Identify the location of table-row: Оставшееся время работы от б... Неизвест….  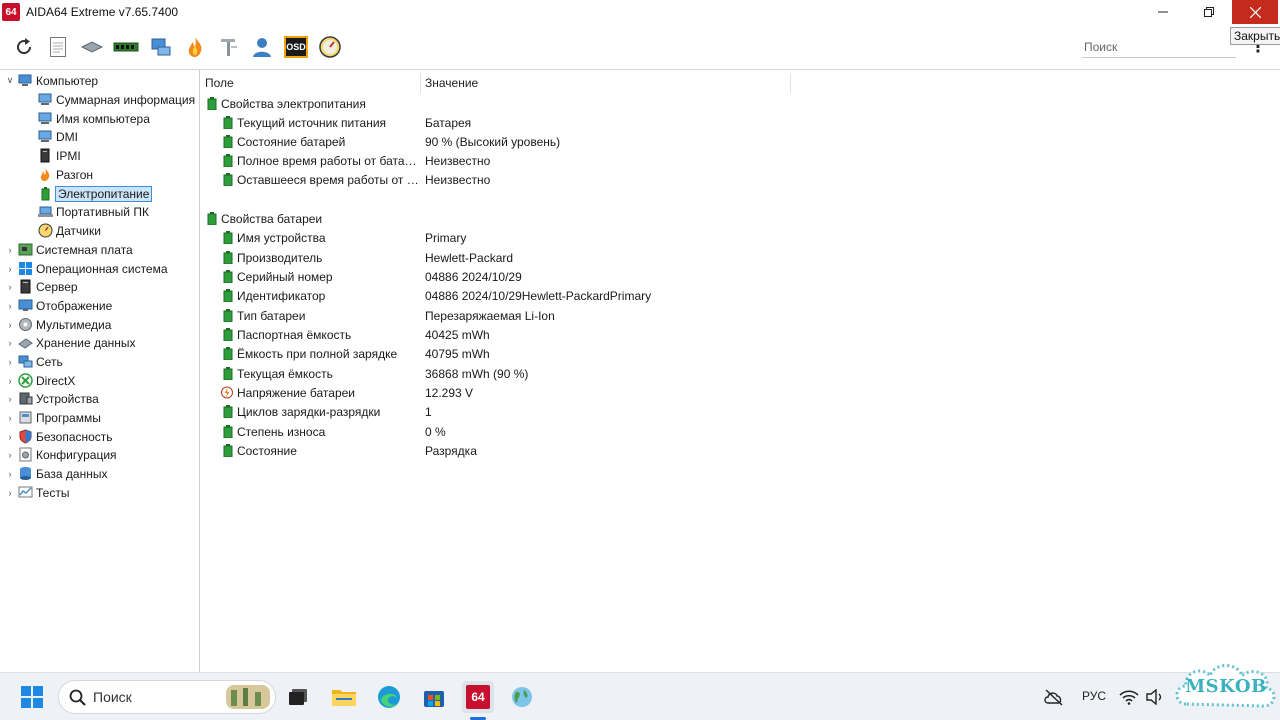
(356, 179).